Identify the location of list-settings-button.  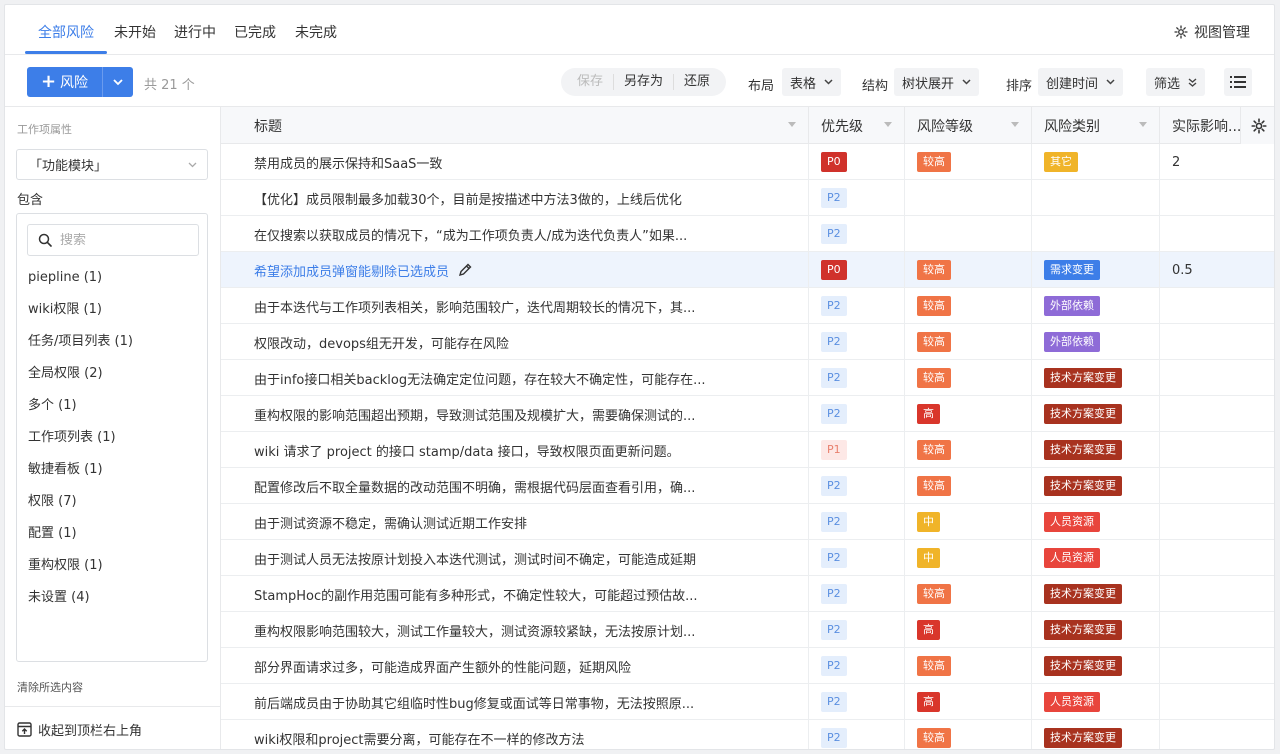
(1238, 82).